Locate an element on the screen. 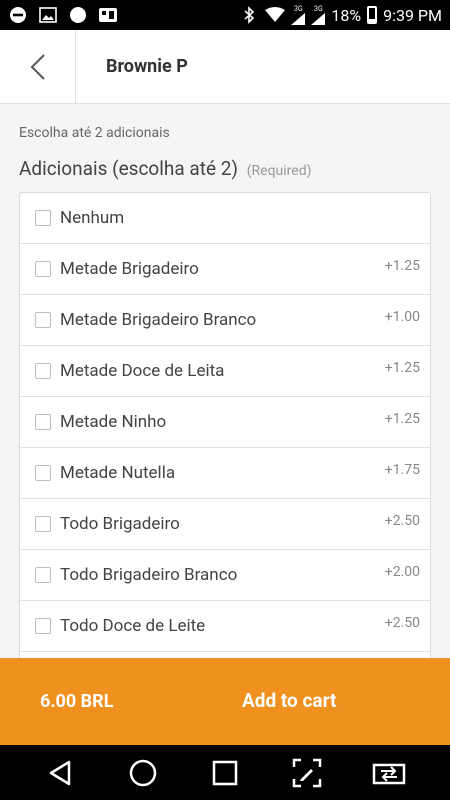 Image resolution: width=450 pixels, height=800 pixels. screen-capture-button is located at coordinates (307, 773).